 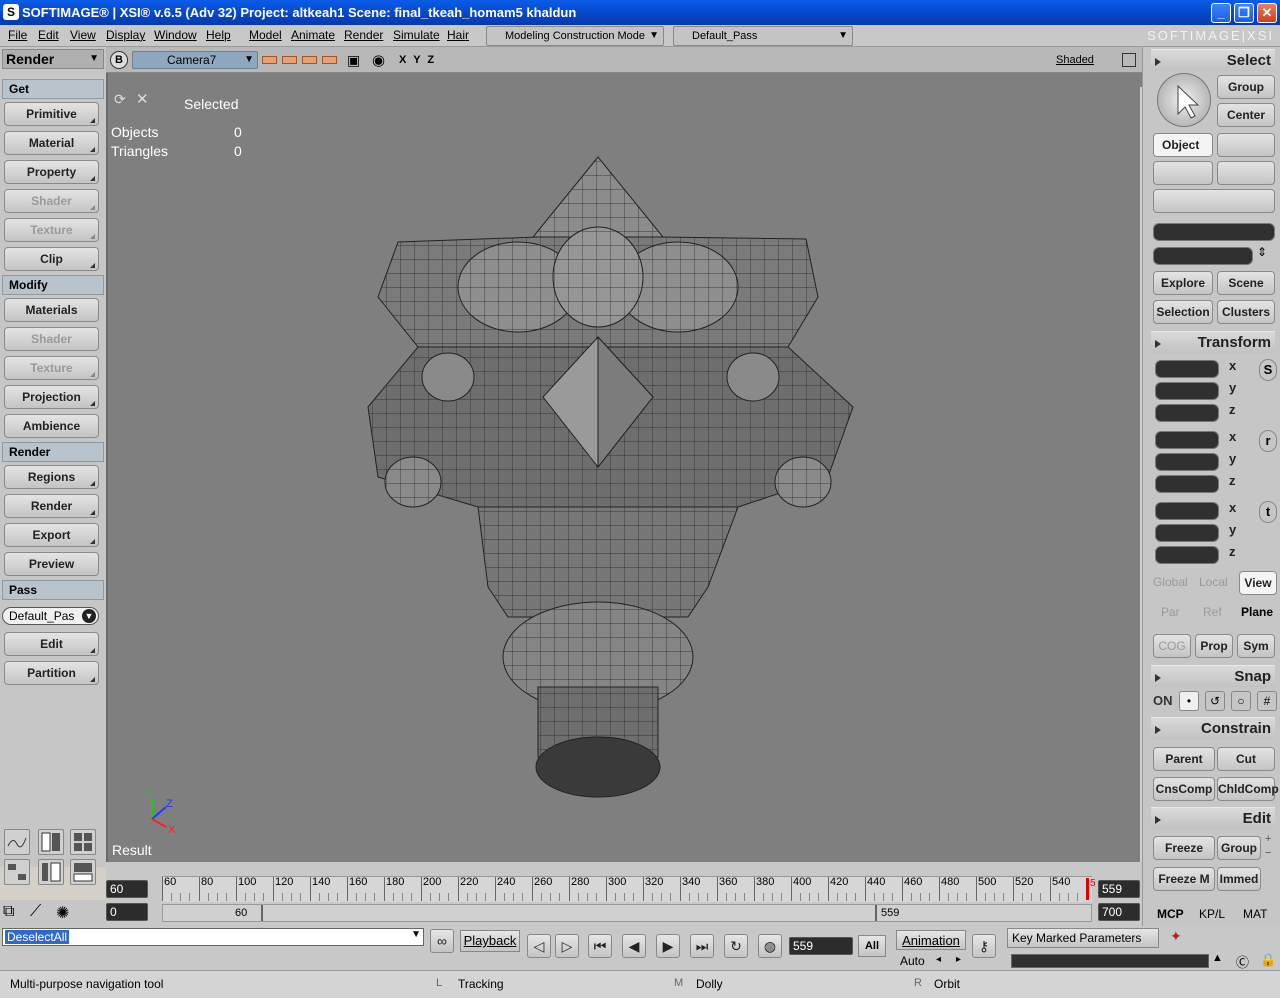 I want to click on maximize-button: ❐, so click(x=1244, y=13).